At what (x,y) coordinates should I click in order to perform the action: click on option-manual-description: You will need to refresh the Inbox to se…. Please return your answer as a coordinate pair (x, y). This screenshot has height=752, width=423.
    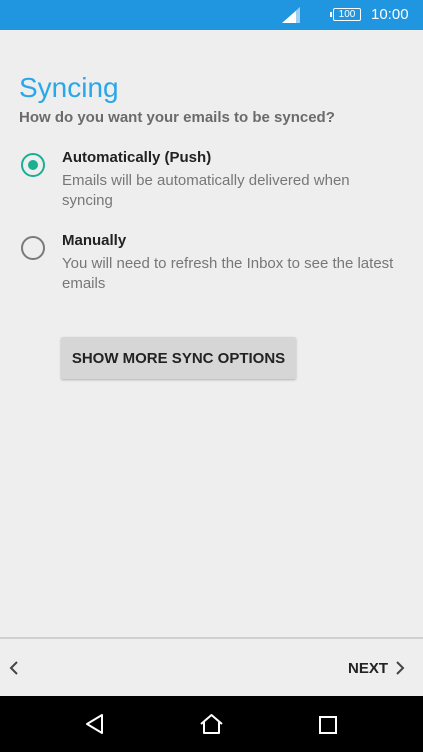
    Looking at the image, I should click on (228, 273).